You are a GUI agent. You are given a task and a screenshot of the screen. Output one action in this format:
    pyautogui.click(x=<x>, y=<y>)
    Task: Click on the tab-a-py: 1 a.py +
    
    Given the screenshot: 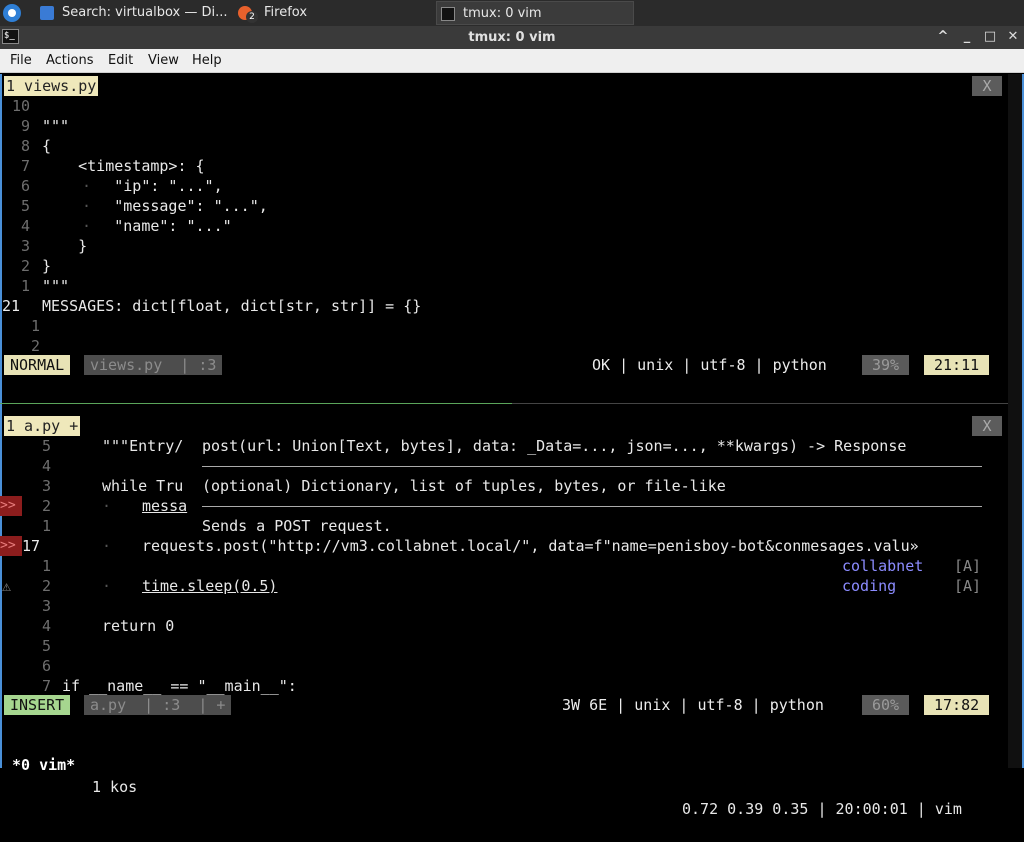 What is the action you would take?
    pyautogui.click(x=42, y=426)
    